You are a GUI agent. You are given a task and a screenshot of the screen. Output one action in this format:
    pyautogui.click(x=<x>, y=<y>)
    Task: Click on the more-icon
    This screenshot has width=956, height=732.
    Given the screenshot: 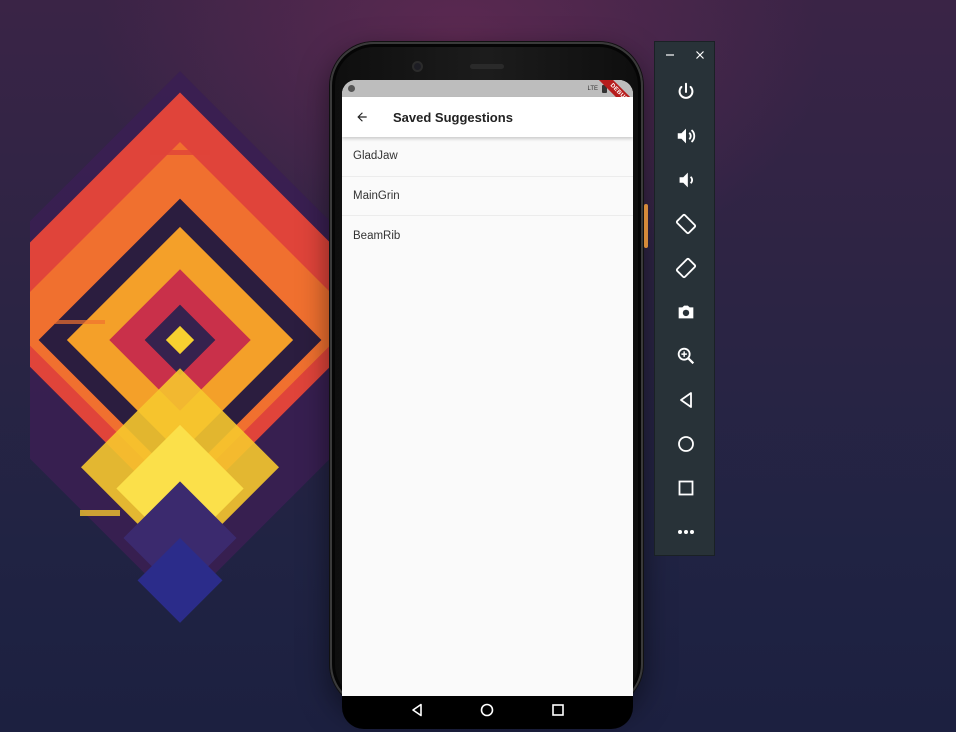 What is the action you would take?
    pyautogui.click(x=685, y=532)
    